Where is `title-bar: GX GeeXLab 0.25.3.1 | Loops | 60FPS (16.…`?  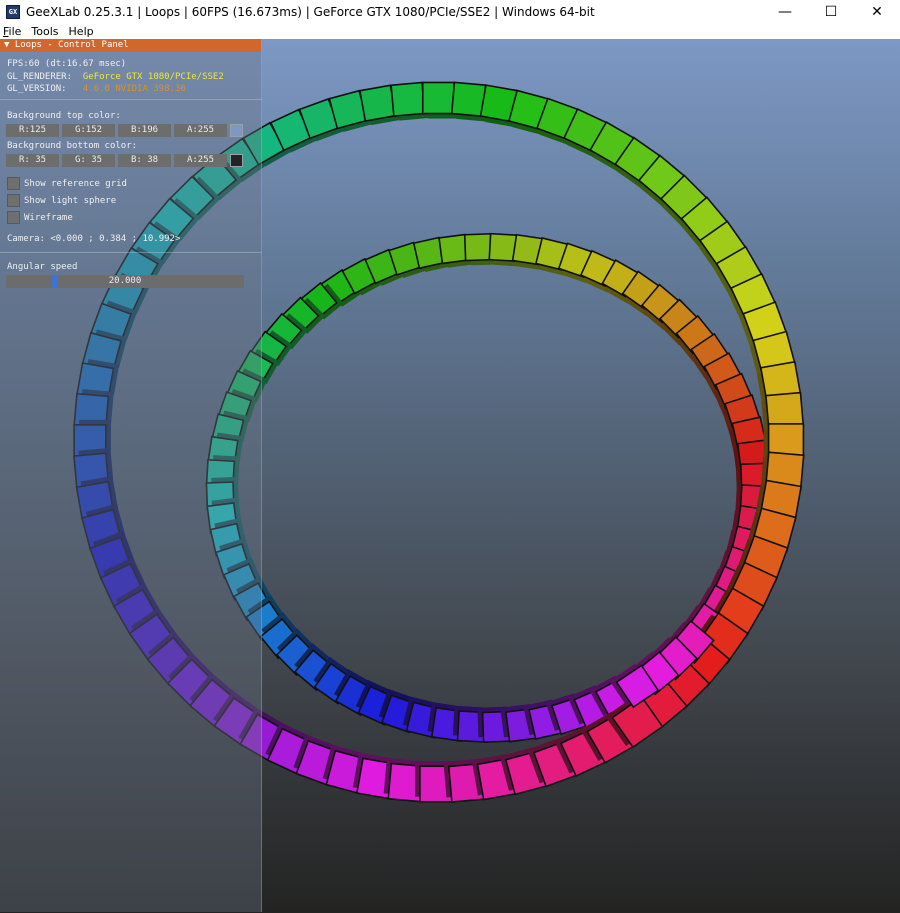 title-bar: GX GeeXLab 0.25.3.1 | Loops | 60FPS (16.… is located at coordinates (450, 11).